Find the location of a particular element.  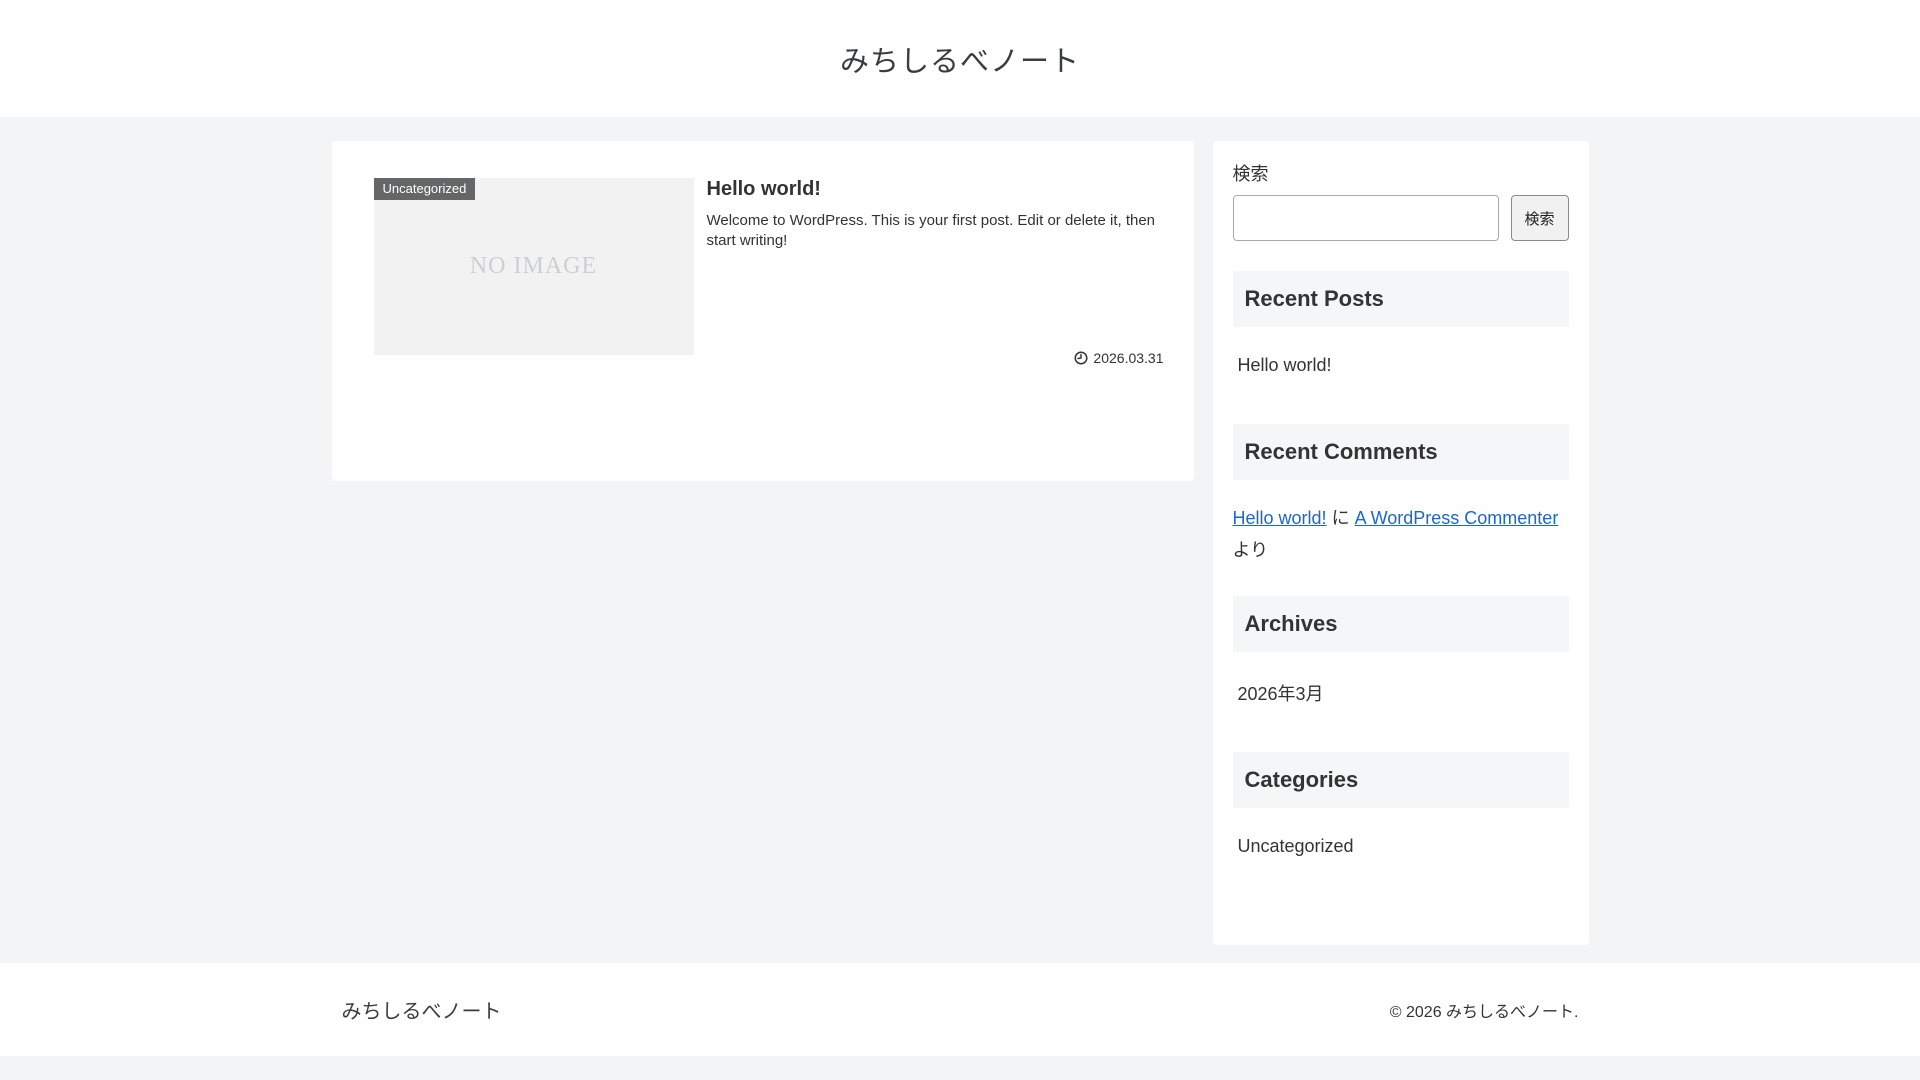

site-title-link: みちしるべノート is located at coordinates (960, 59).